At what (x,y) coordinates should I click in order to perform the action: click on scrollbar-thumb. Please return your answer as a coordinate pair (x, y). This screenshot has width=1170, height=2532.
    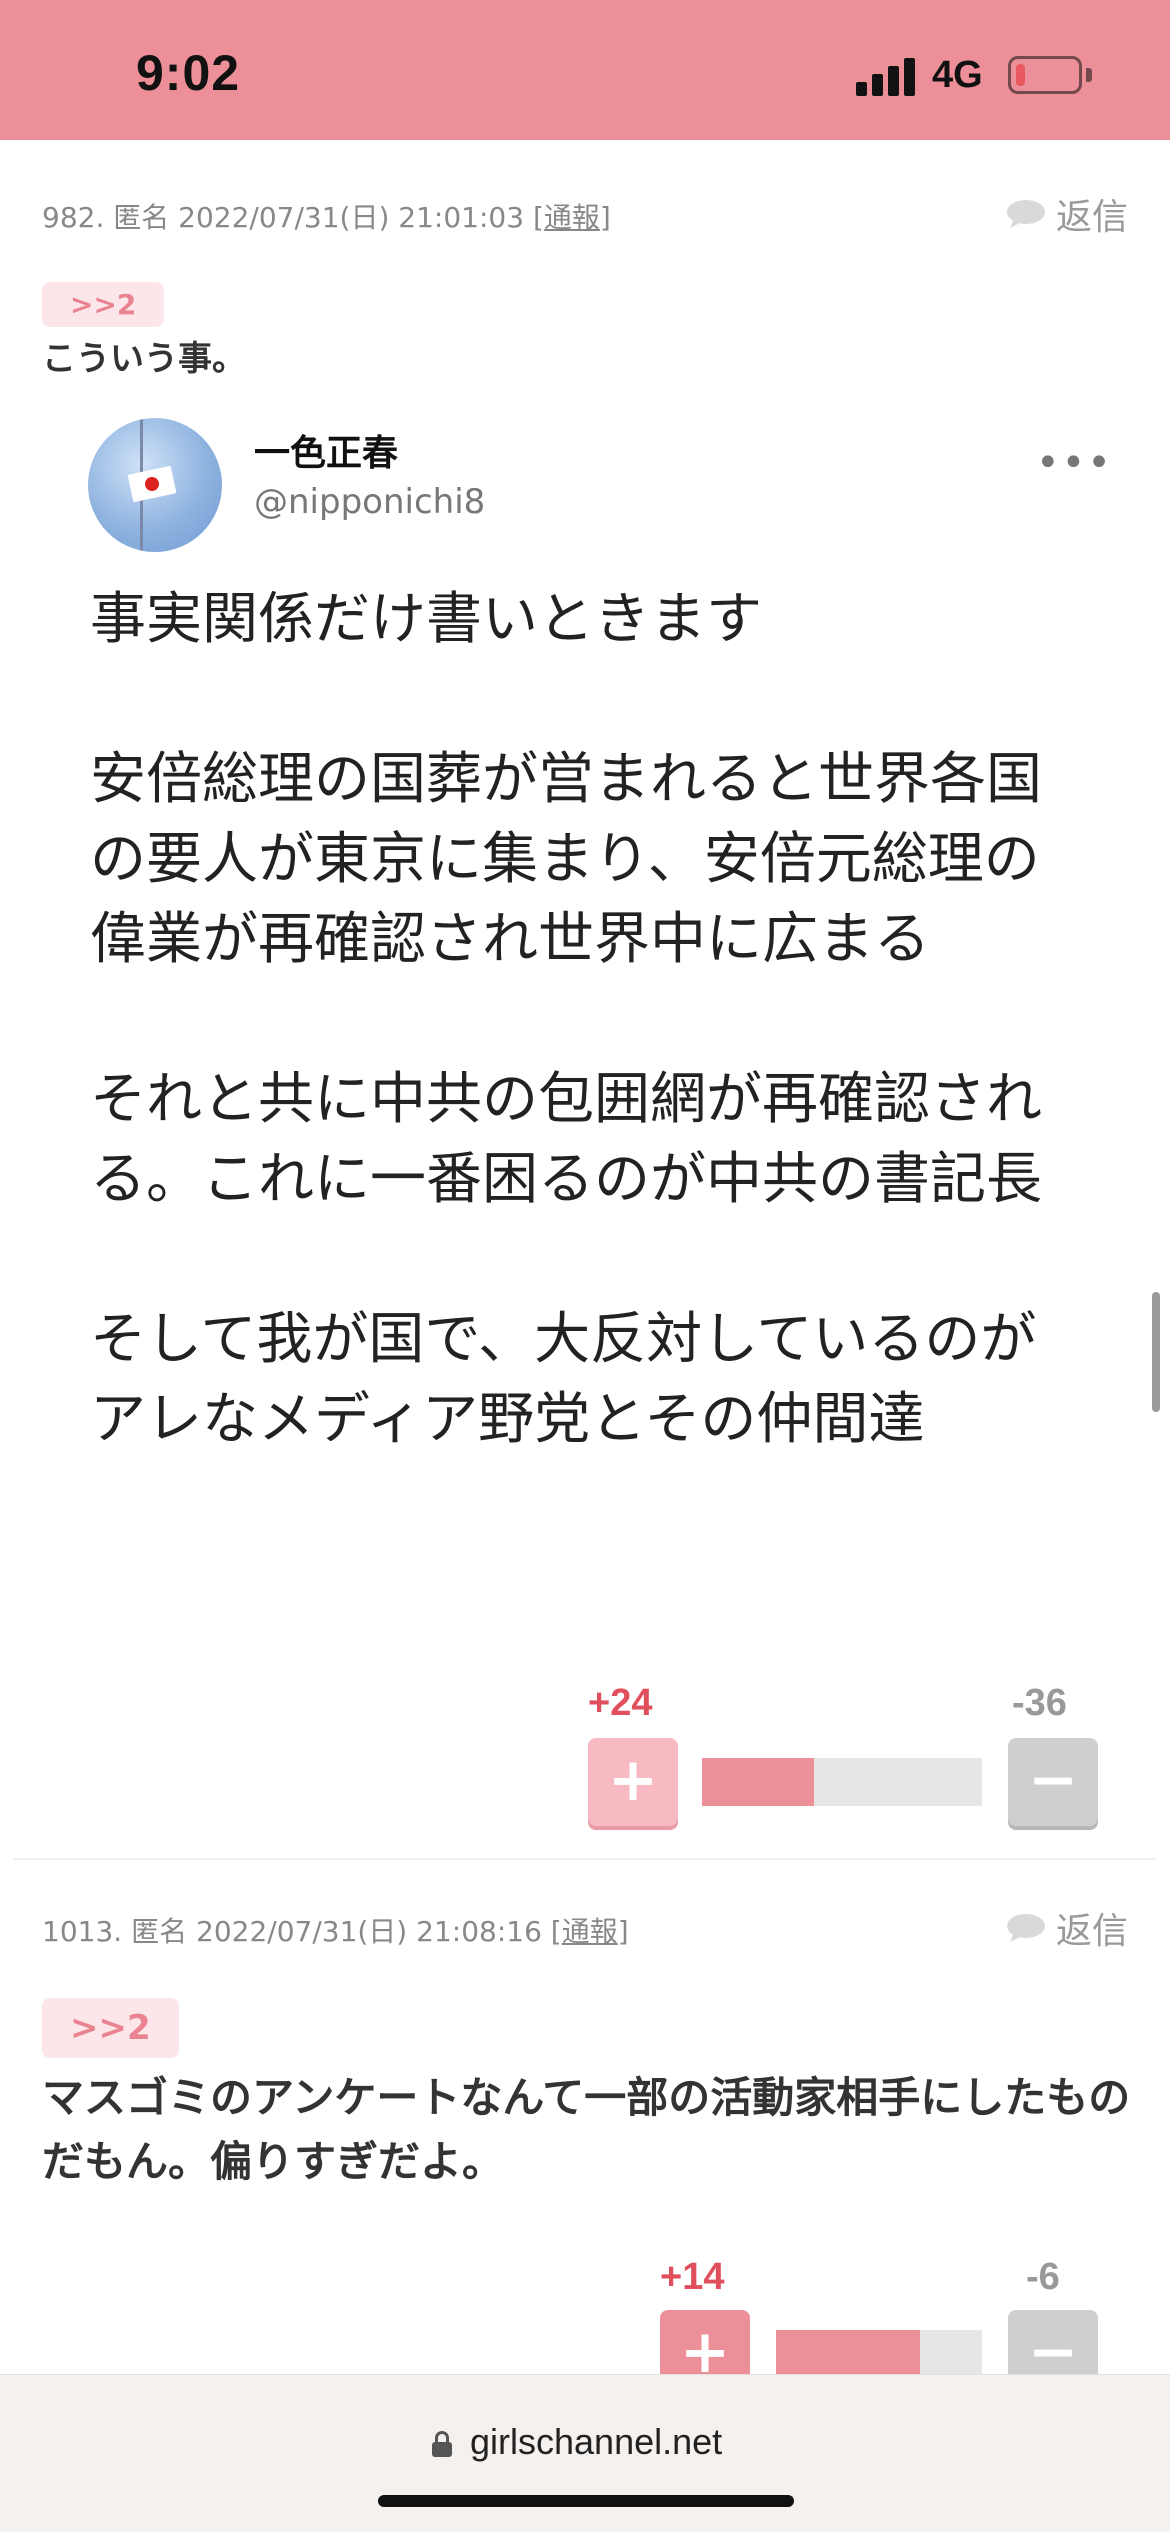
    Looking at the image, I should click on (1156, 1352).